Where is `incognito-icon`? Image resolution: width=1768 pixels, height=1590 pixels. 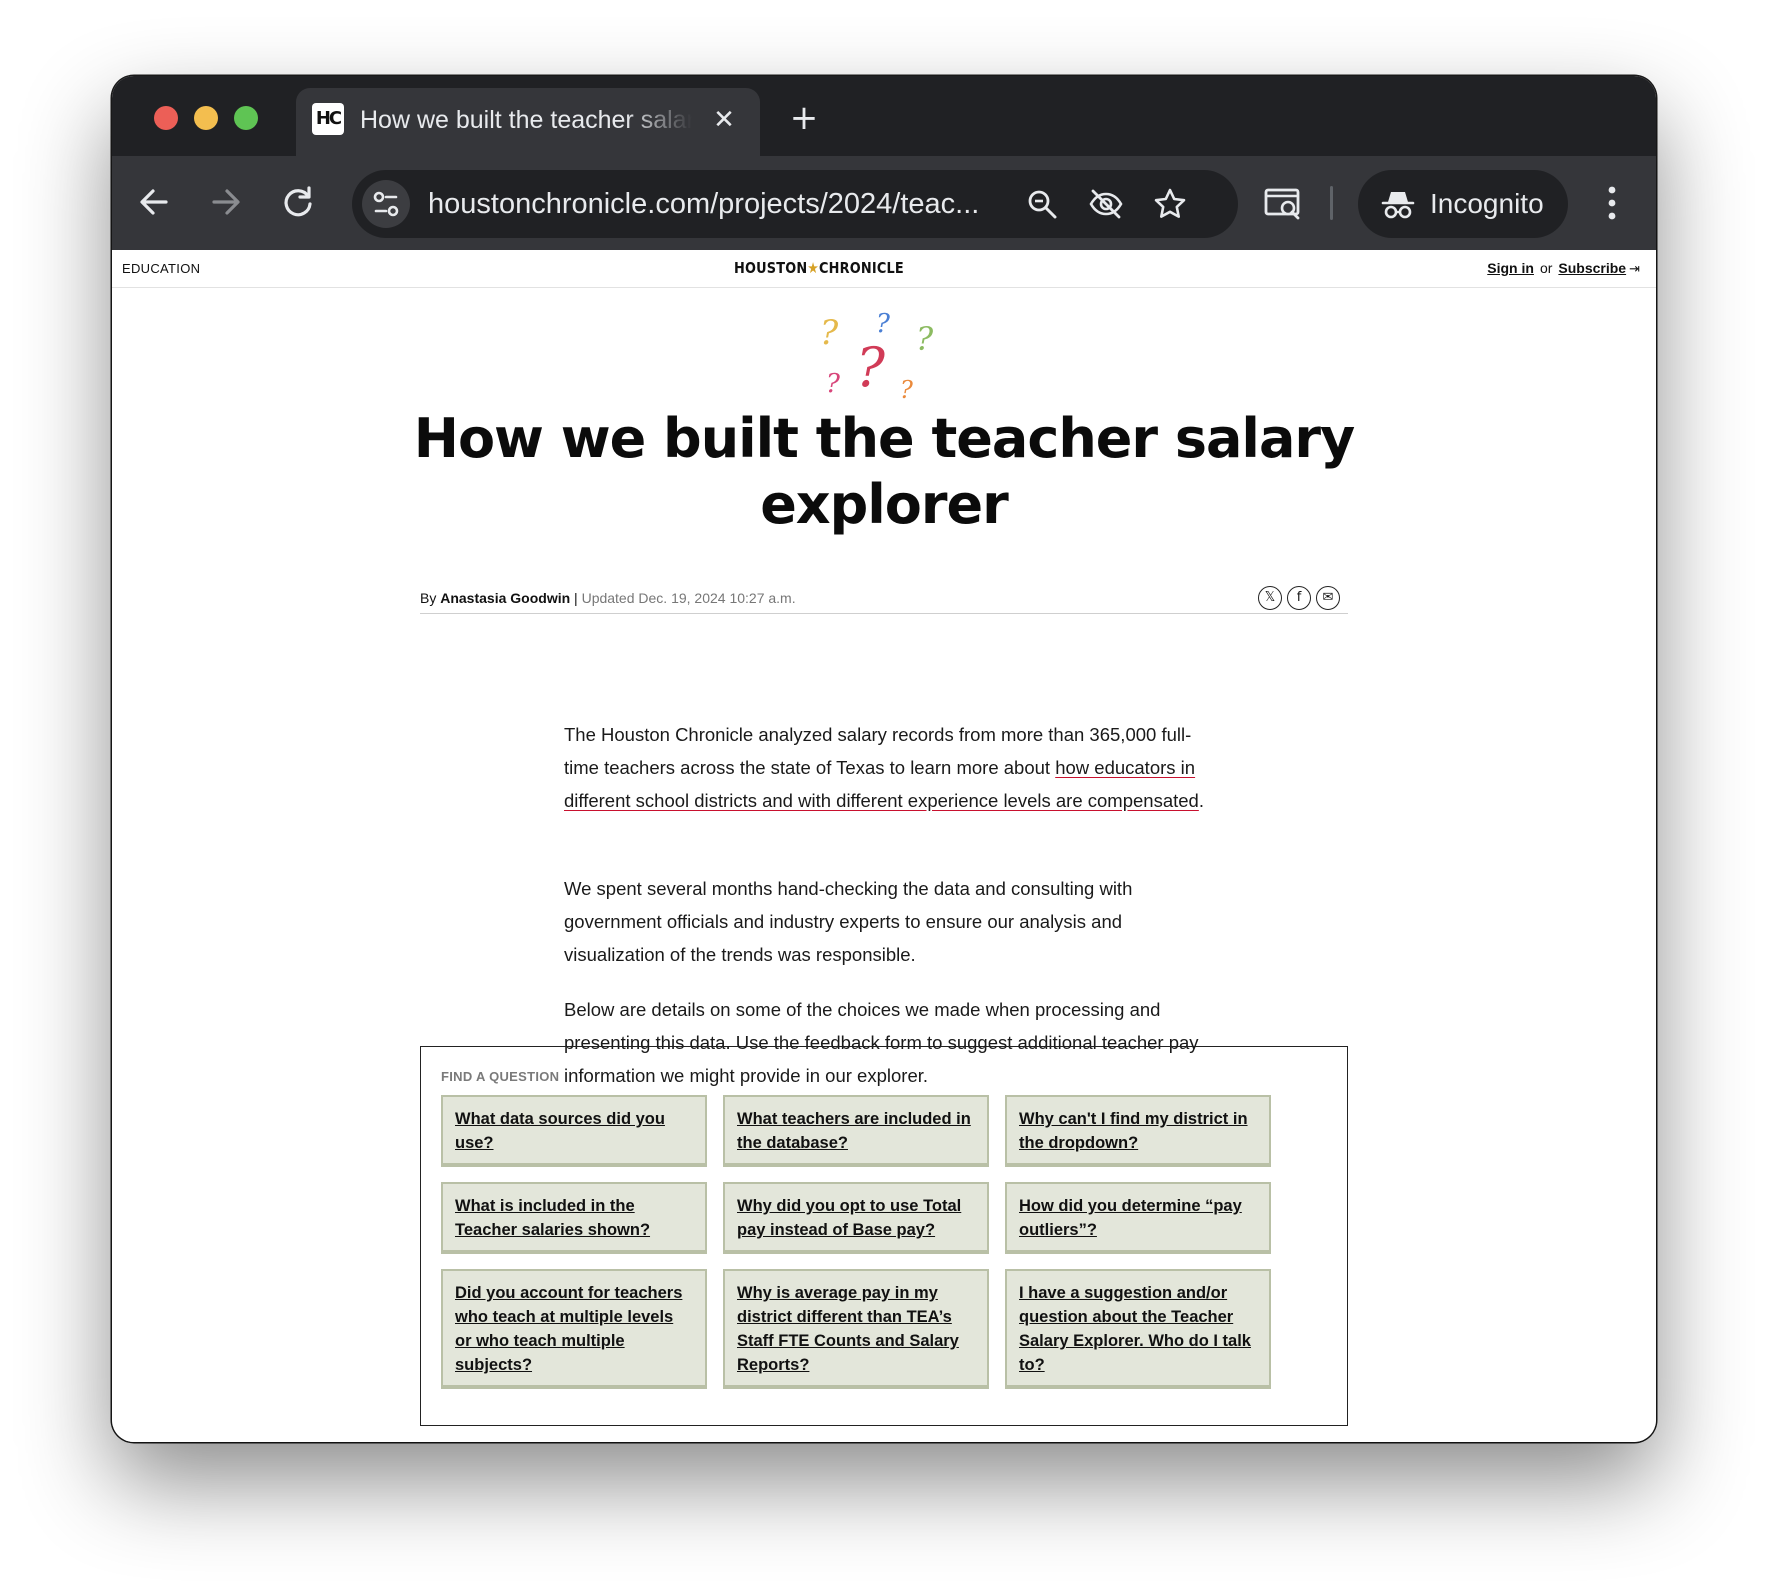 incognito-icon is located at coordinates (1398, 205).